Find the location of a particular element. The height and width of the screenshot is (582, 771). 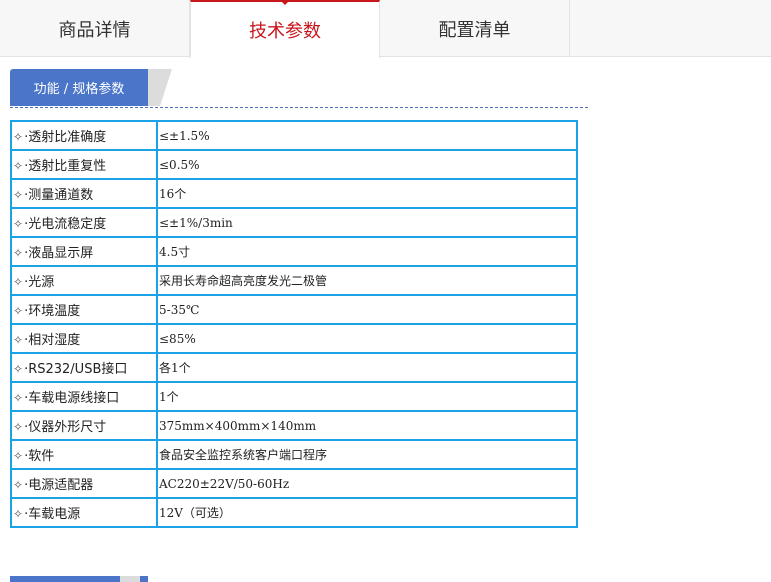

spec-key: ·车载电源线接口 is located at coordinates (72, 398).